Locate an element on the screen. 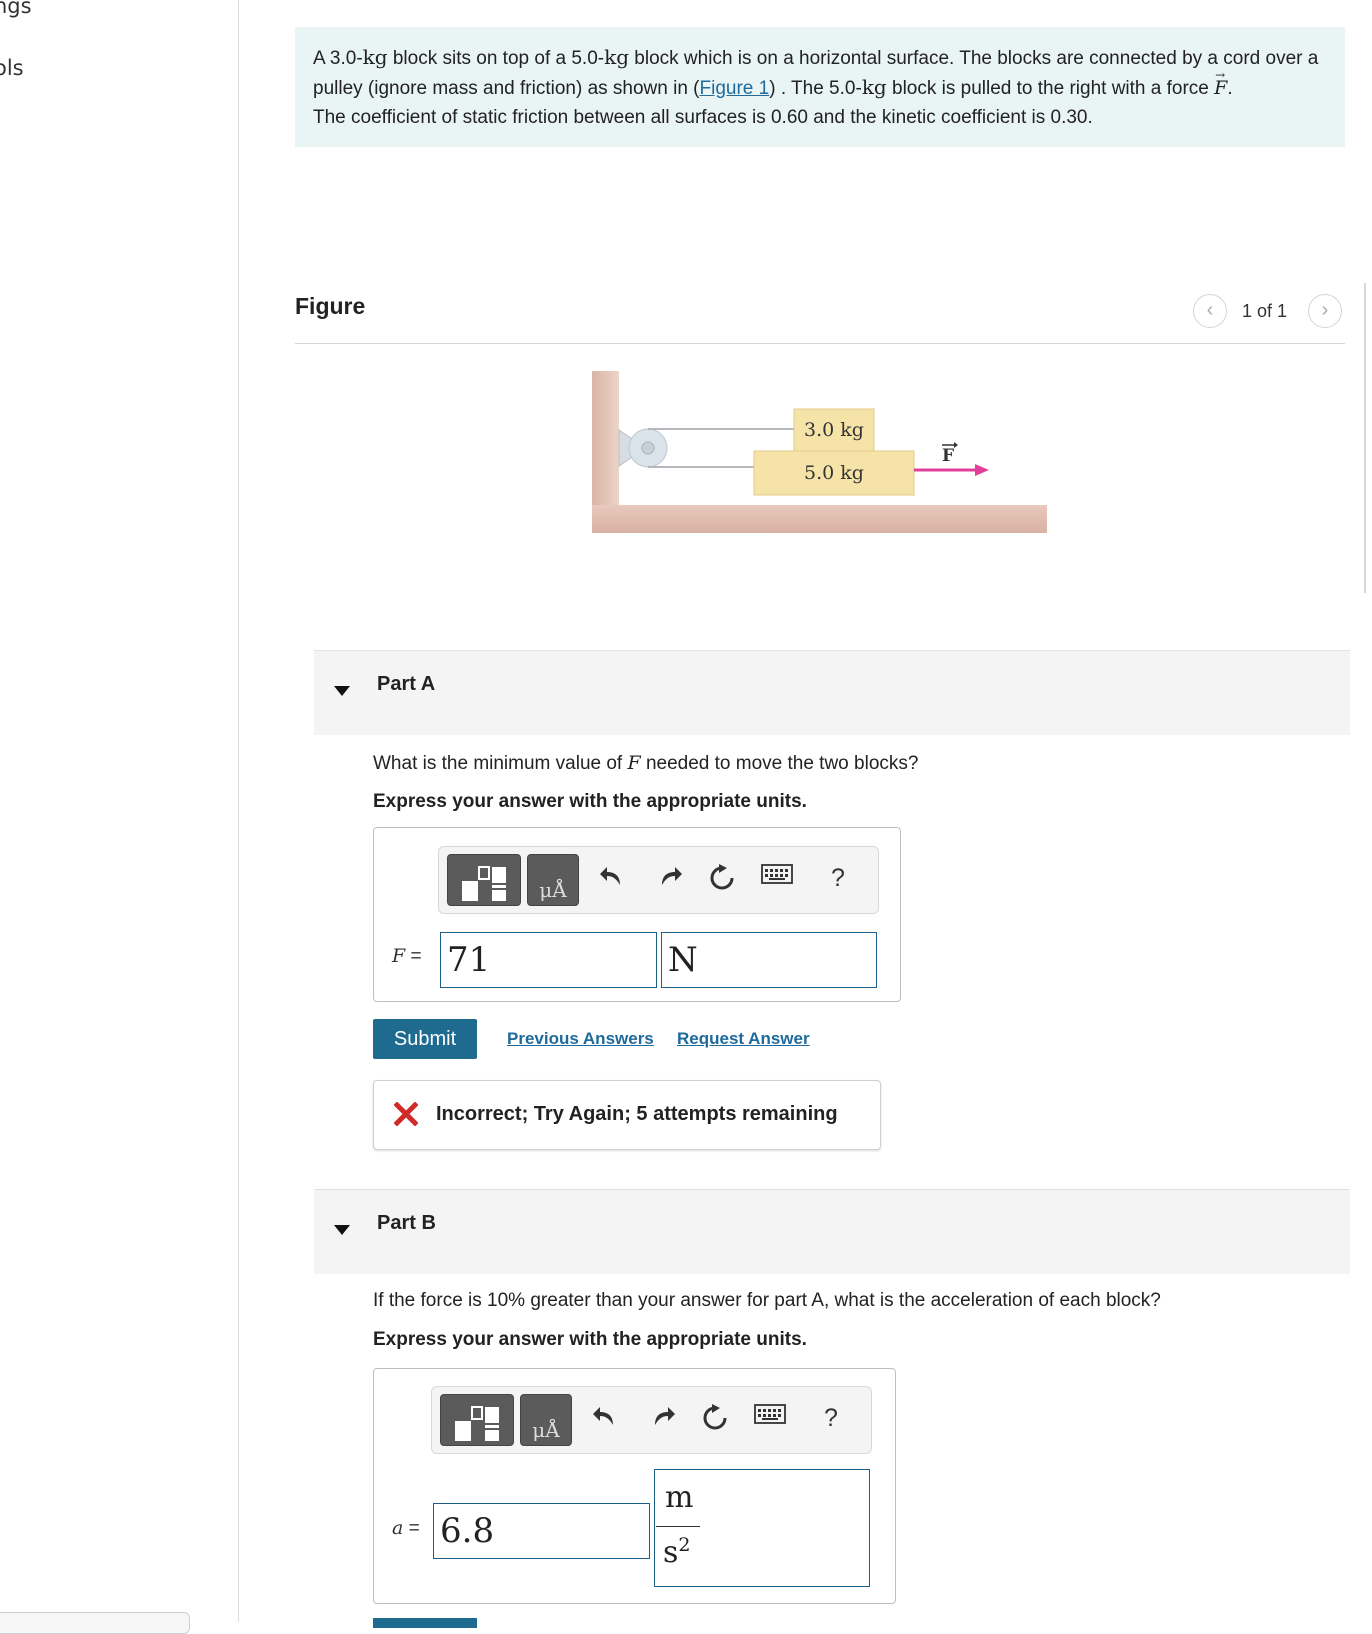  figure-prev-button: ‹ is located at coordinates (1210, 311).